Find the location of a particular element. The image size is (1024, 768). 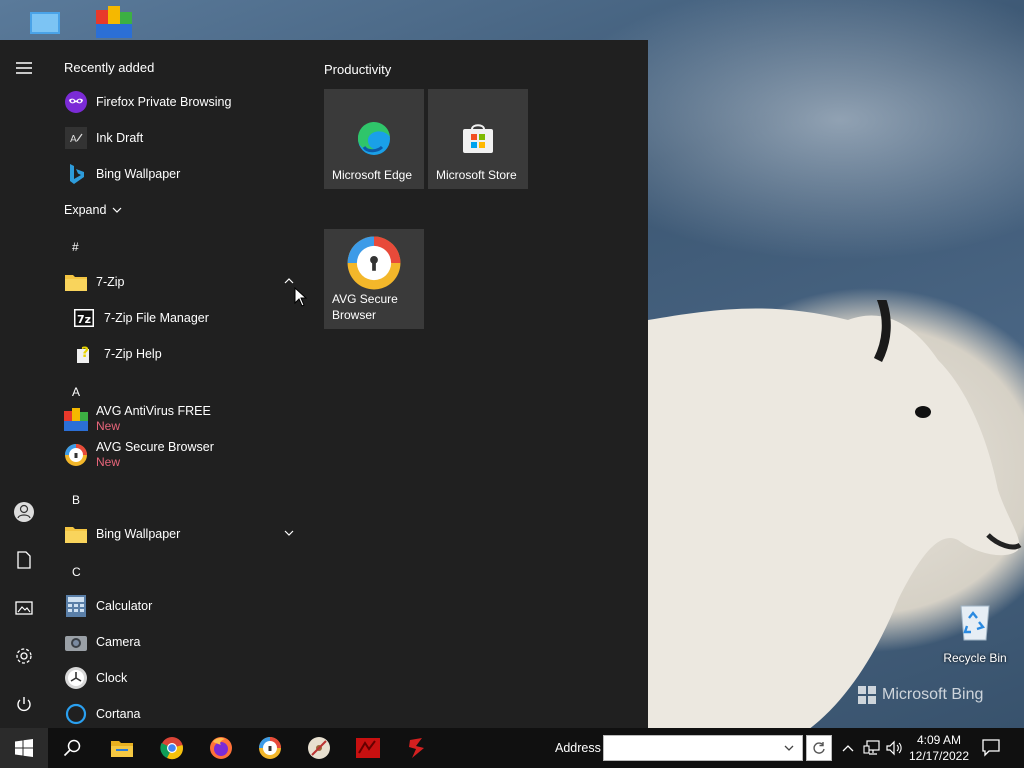

bing-watermark: Microsoft Bing is located at coordinates (920, 695).